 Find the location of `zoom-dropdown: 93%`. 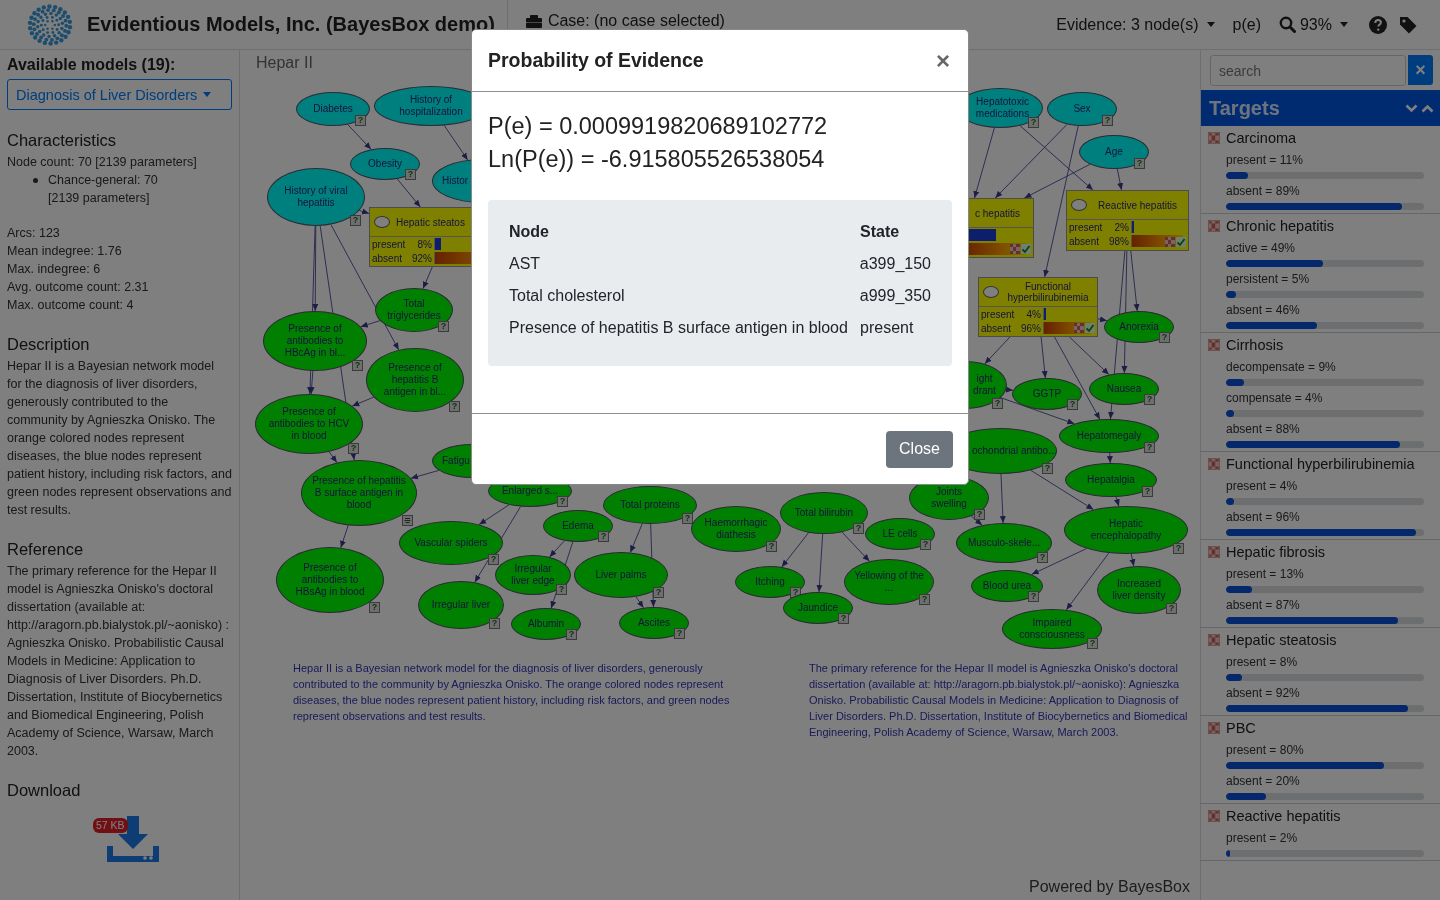

zoom-dropdown: 93% is located at coordinates (1313, 24).